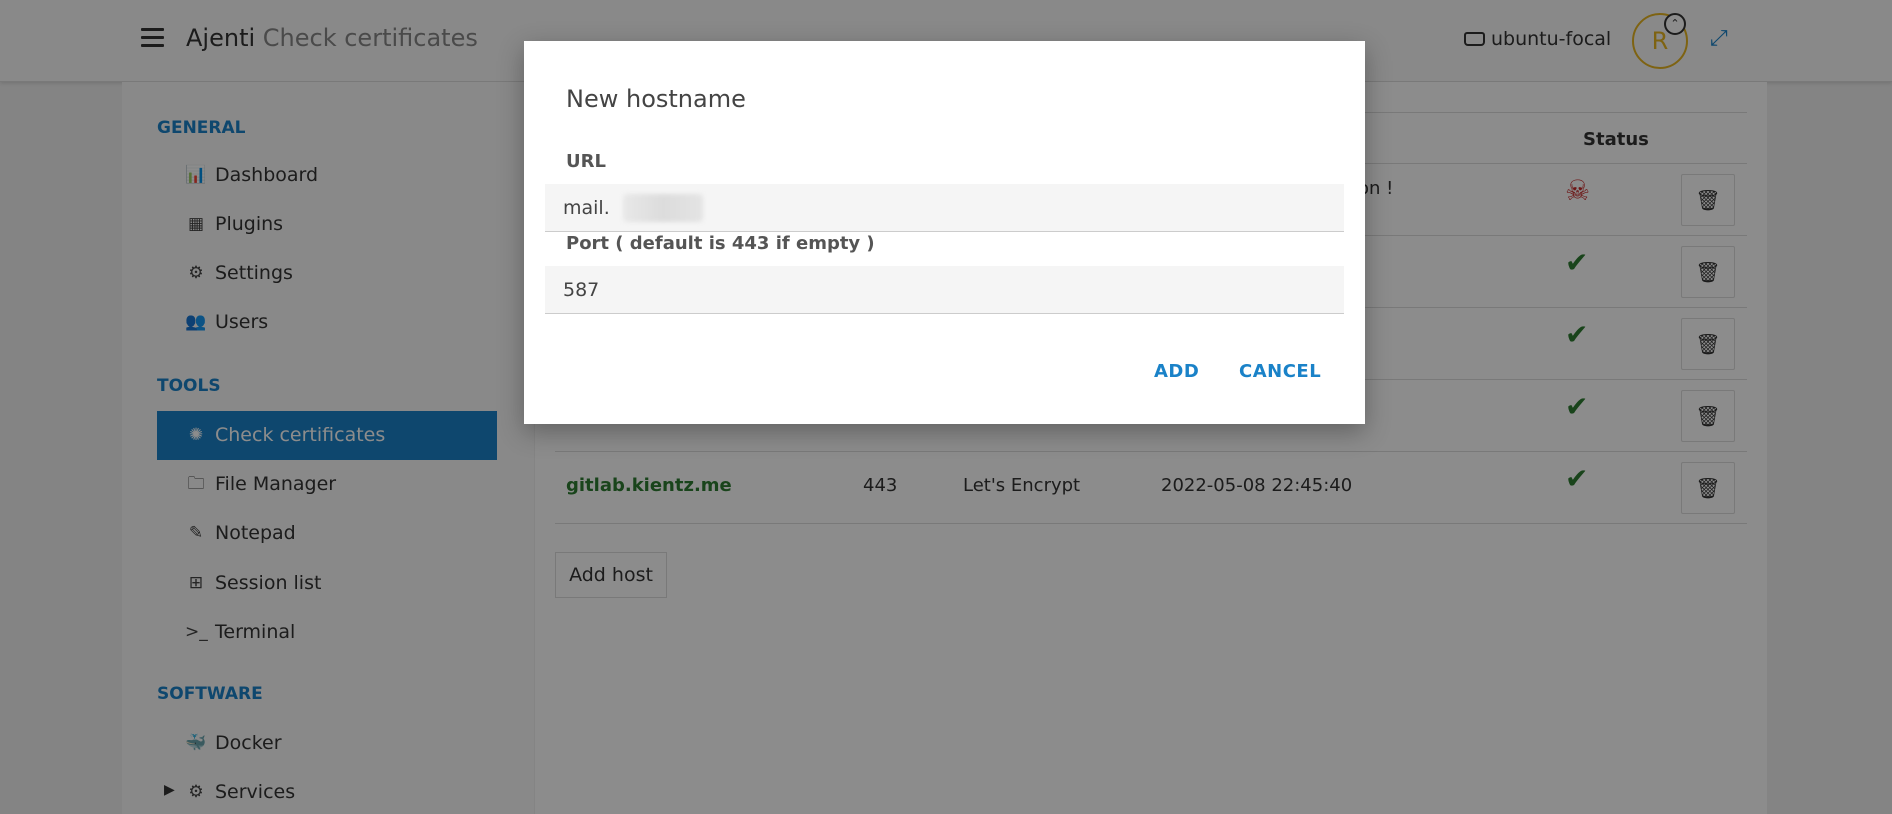 The image size is (1892, 814). What do you see at coordinates (944, 290) in the screenshot?
I see `port-input: 587` at bounding box center [944, 290].